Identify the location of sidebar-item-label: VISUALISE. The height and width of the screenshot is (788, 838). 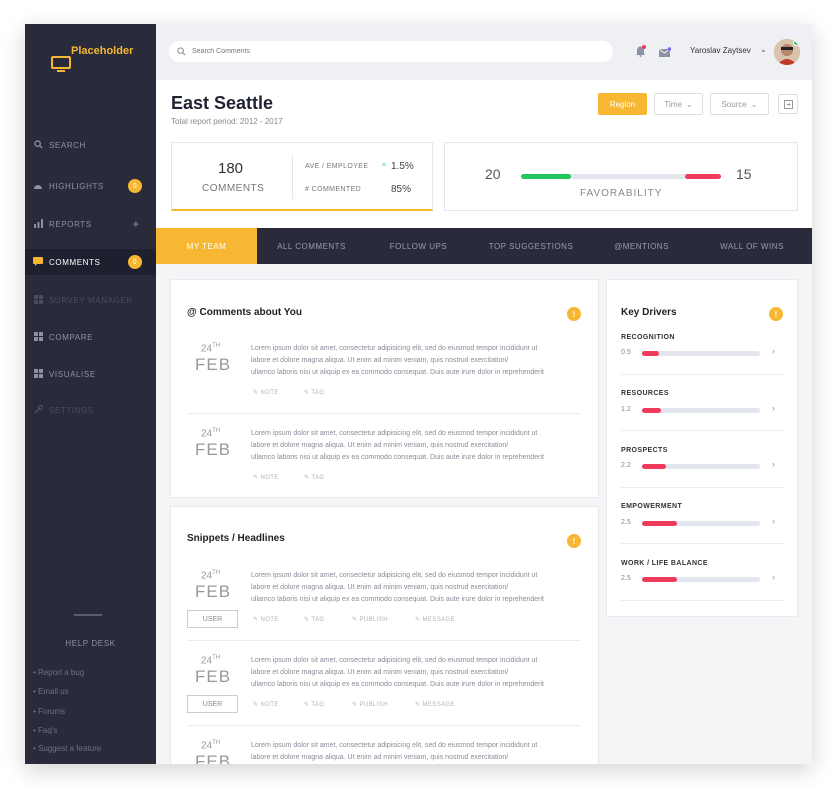
(72, 374).